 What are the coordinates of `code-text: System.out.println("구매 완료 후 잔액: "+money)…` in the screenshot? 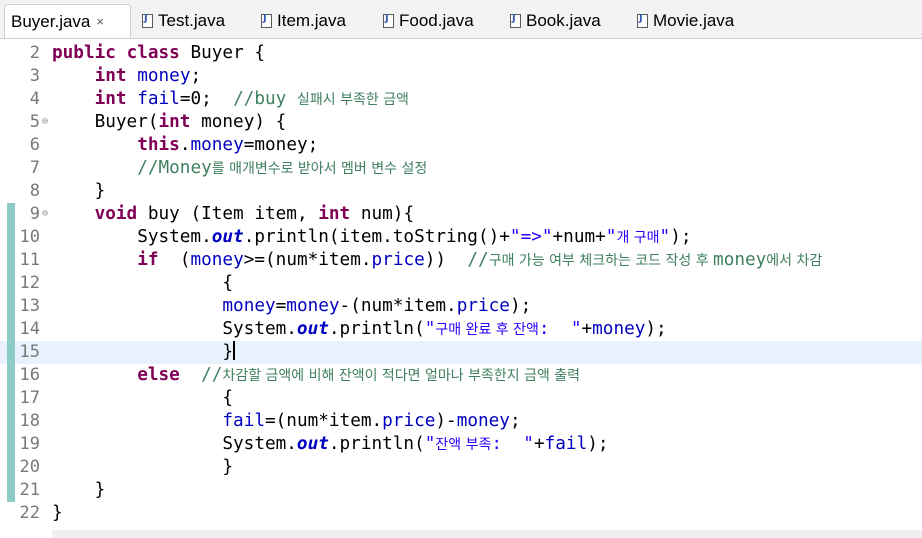 It's located at (359, 329).